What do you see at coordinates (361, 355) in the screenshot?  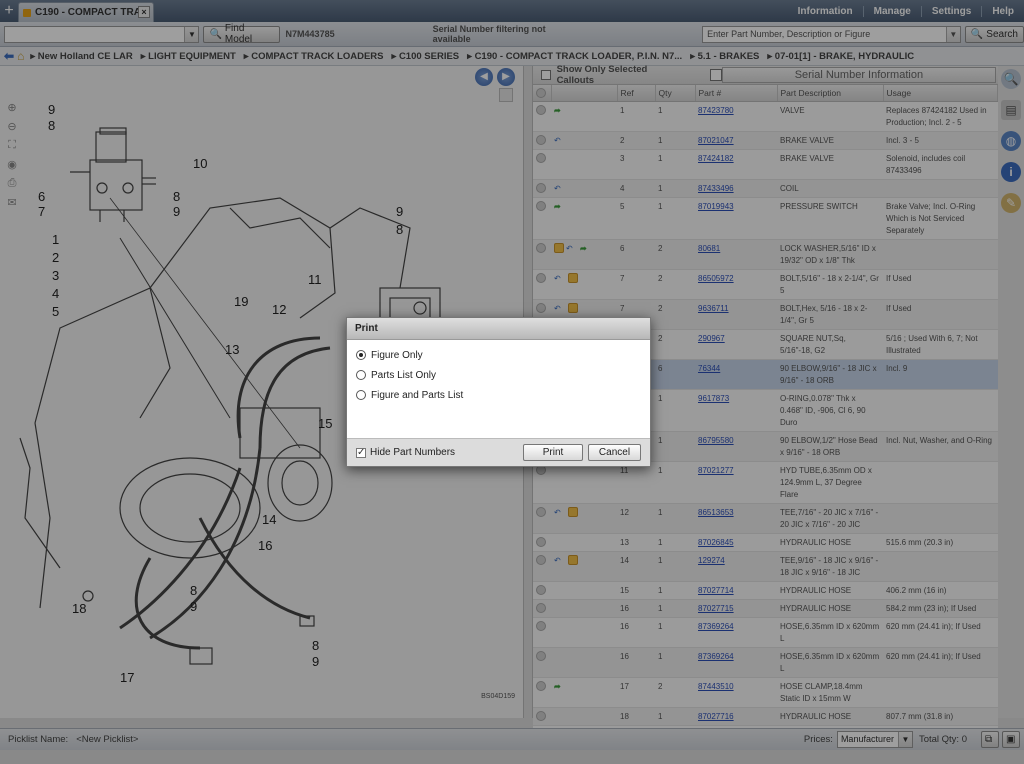 I see `radio-selected` at bounding box center [361, 355].